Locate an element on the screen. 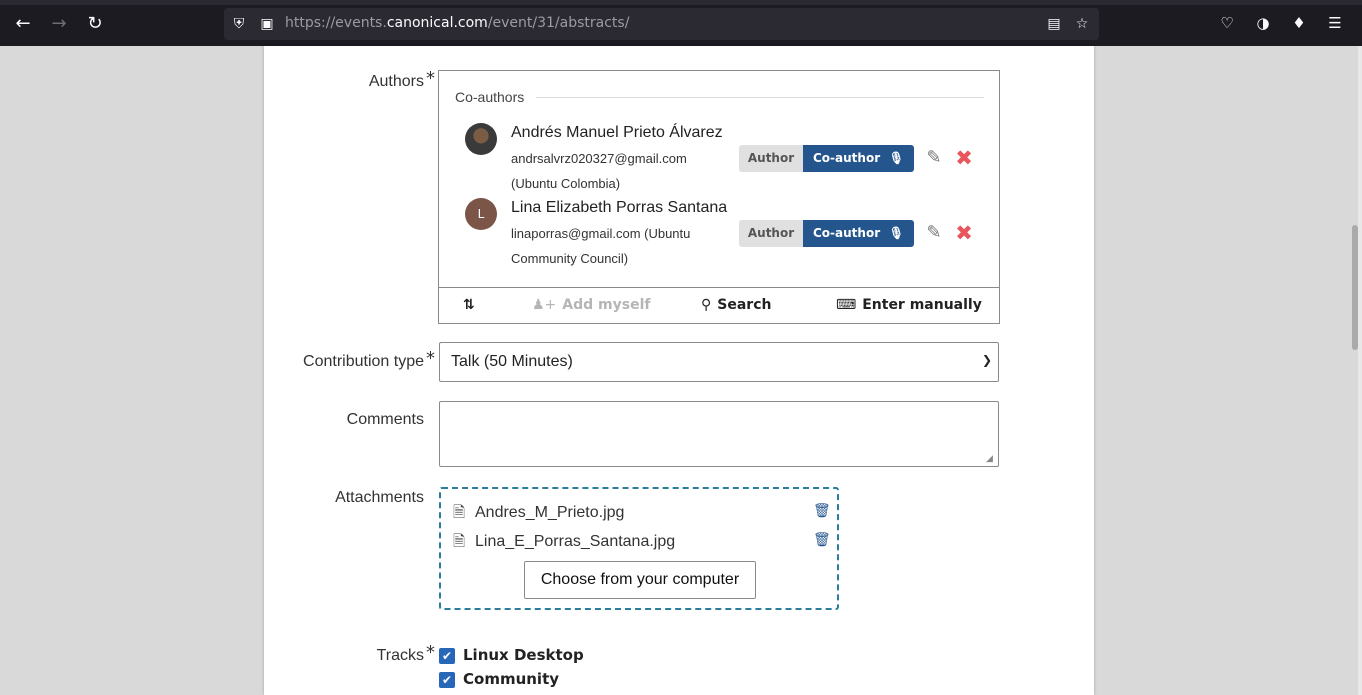 The height and width of the screenshot is (695, 1362). attachment-file: 🗎 Andres_M_Prieto.jpg is located at coordinates (538, 514).